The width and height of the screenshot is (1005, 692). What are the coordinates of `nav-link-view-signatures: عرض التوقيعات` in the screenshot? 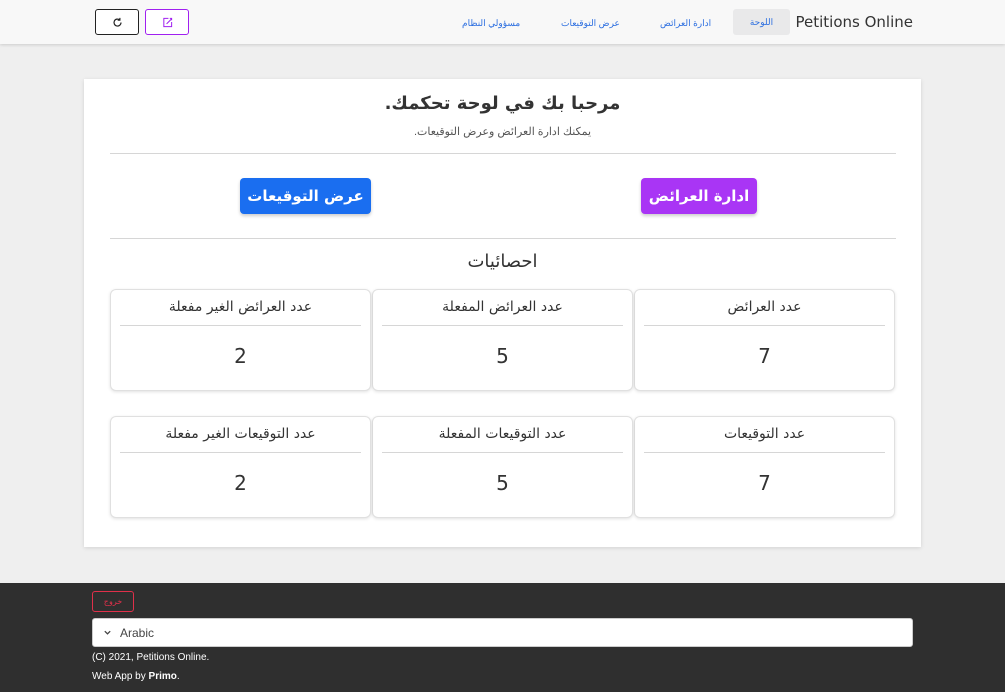 It's located at (590, 23).